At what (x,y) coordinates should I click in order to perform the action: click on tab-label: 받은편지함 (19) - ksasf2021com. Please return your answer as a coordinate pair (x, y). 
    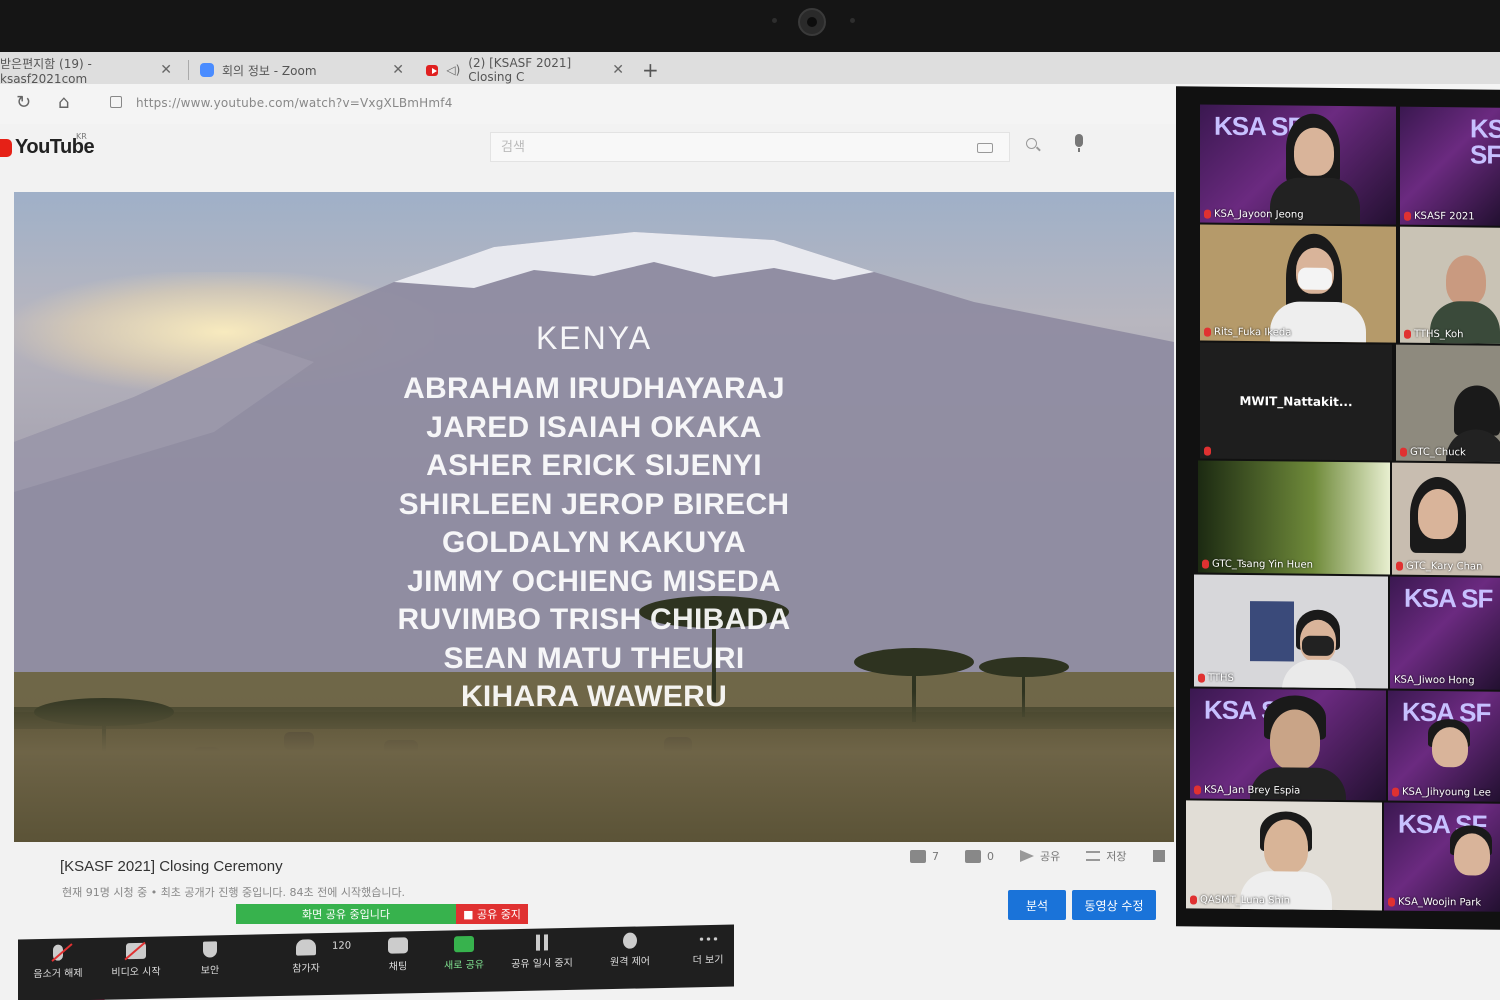
    Looking at the image, I should click on (46, 71).